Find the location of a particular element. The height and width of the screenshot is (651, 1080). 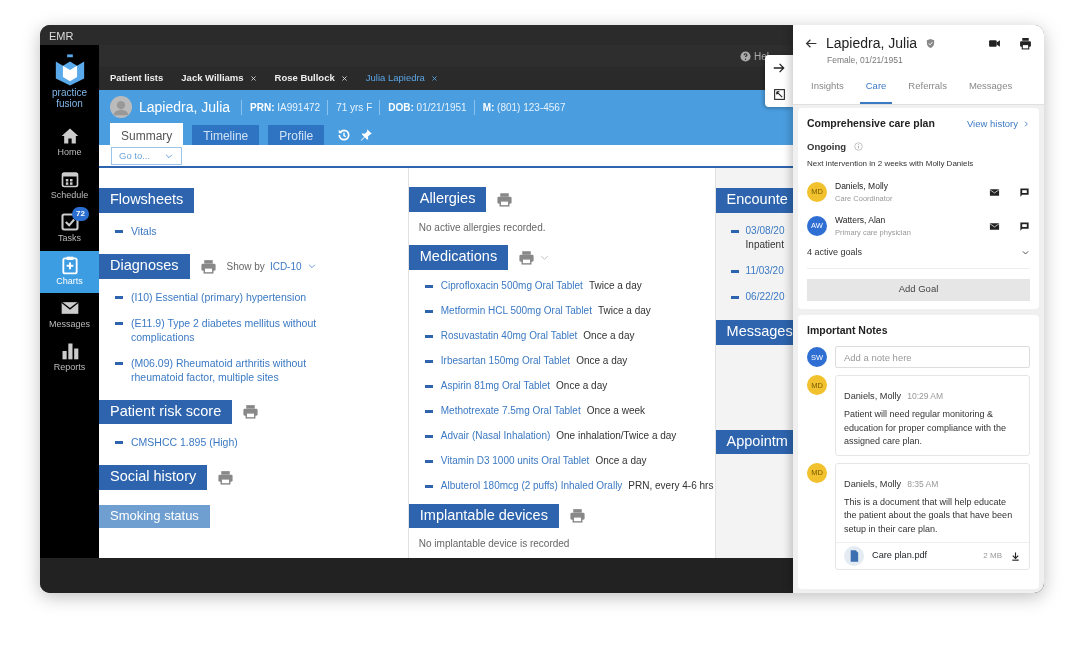

sidebar-item: Reports is located at coordinates (69, 358).